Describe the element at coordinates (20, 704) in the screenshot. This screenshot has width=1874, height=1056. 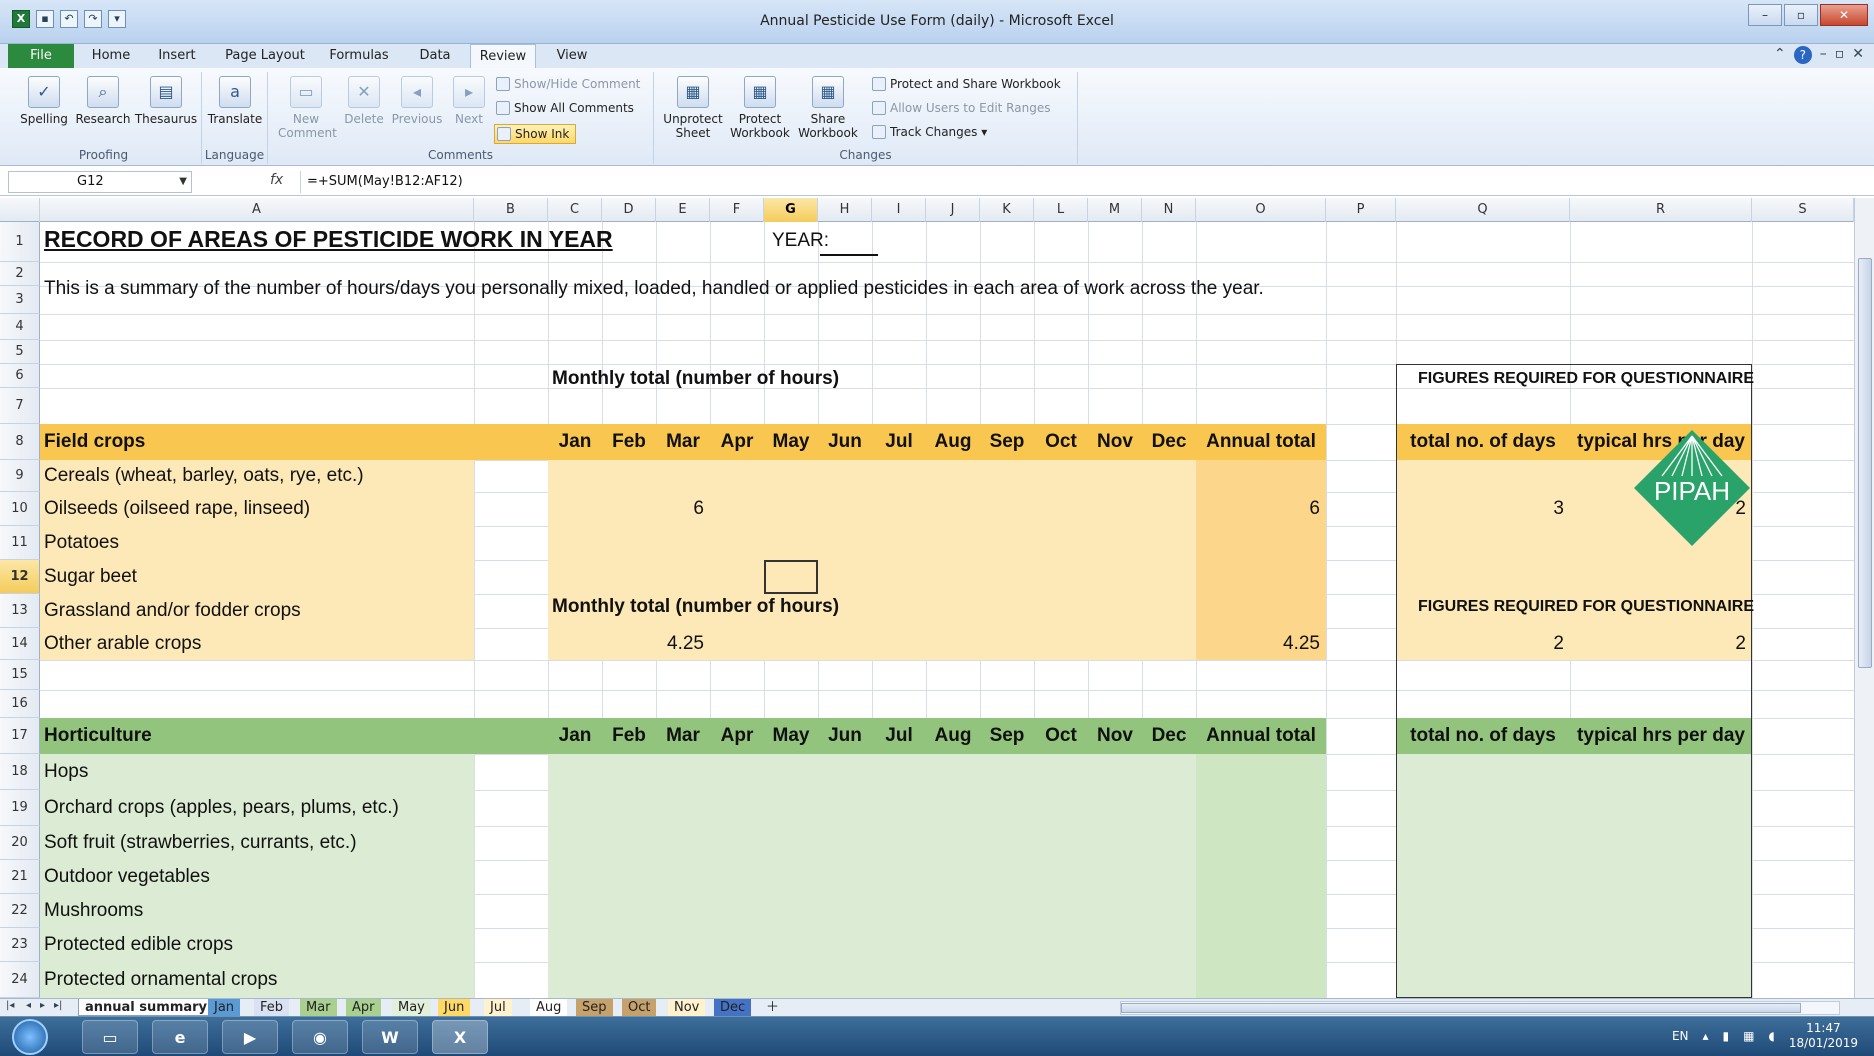
I see `row-header-16: 16` at that location.